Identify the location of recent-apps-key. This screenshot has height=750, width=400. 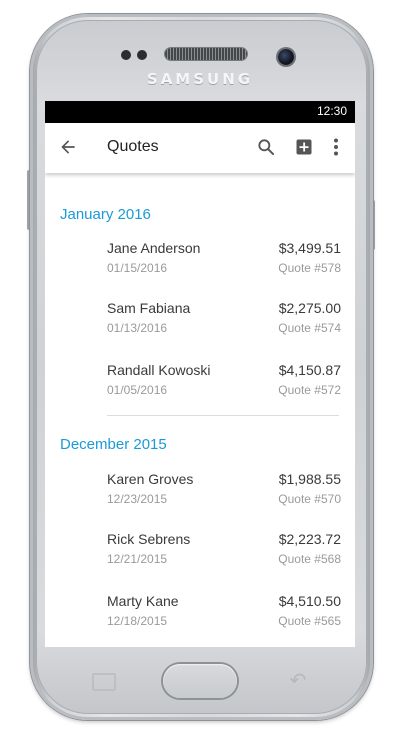
(104, 682).